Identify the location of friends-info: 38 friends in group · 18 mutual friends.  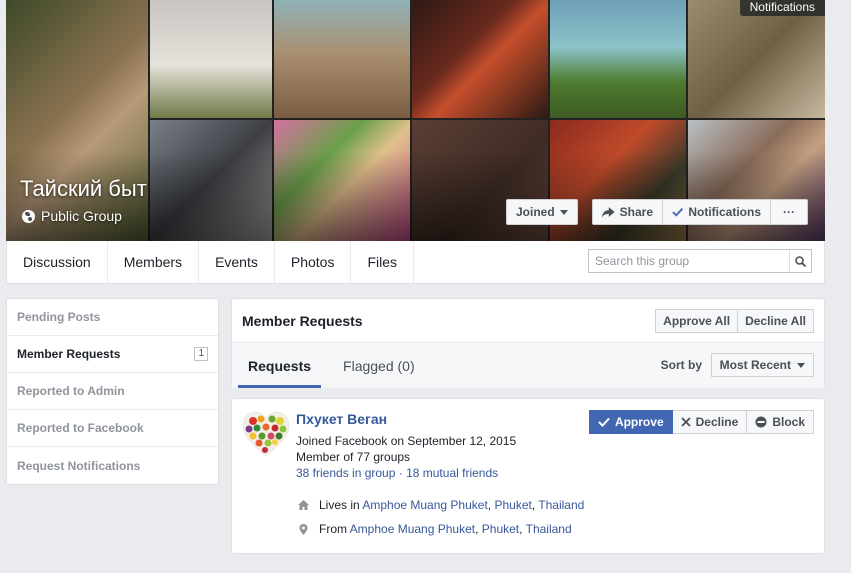
(397, 473).